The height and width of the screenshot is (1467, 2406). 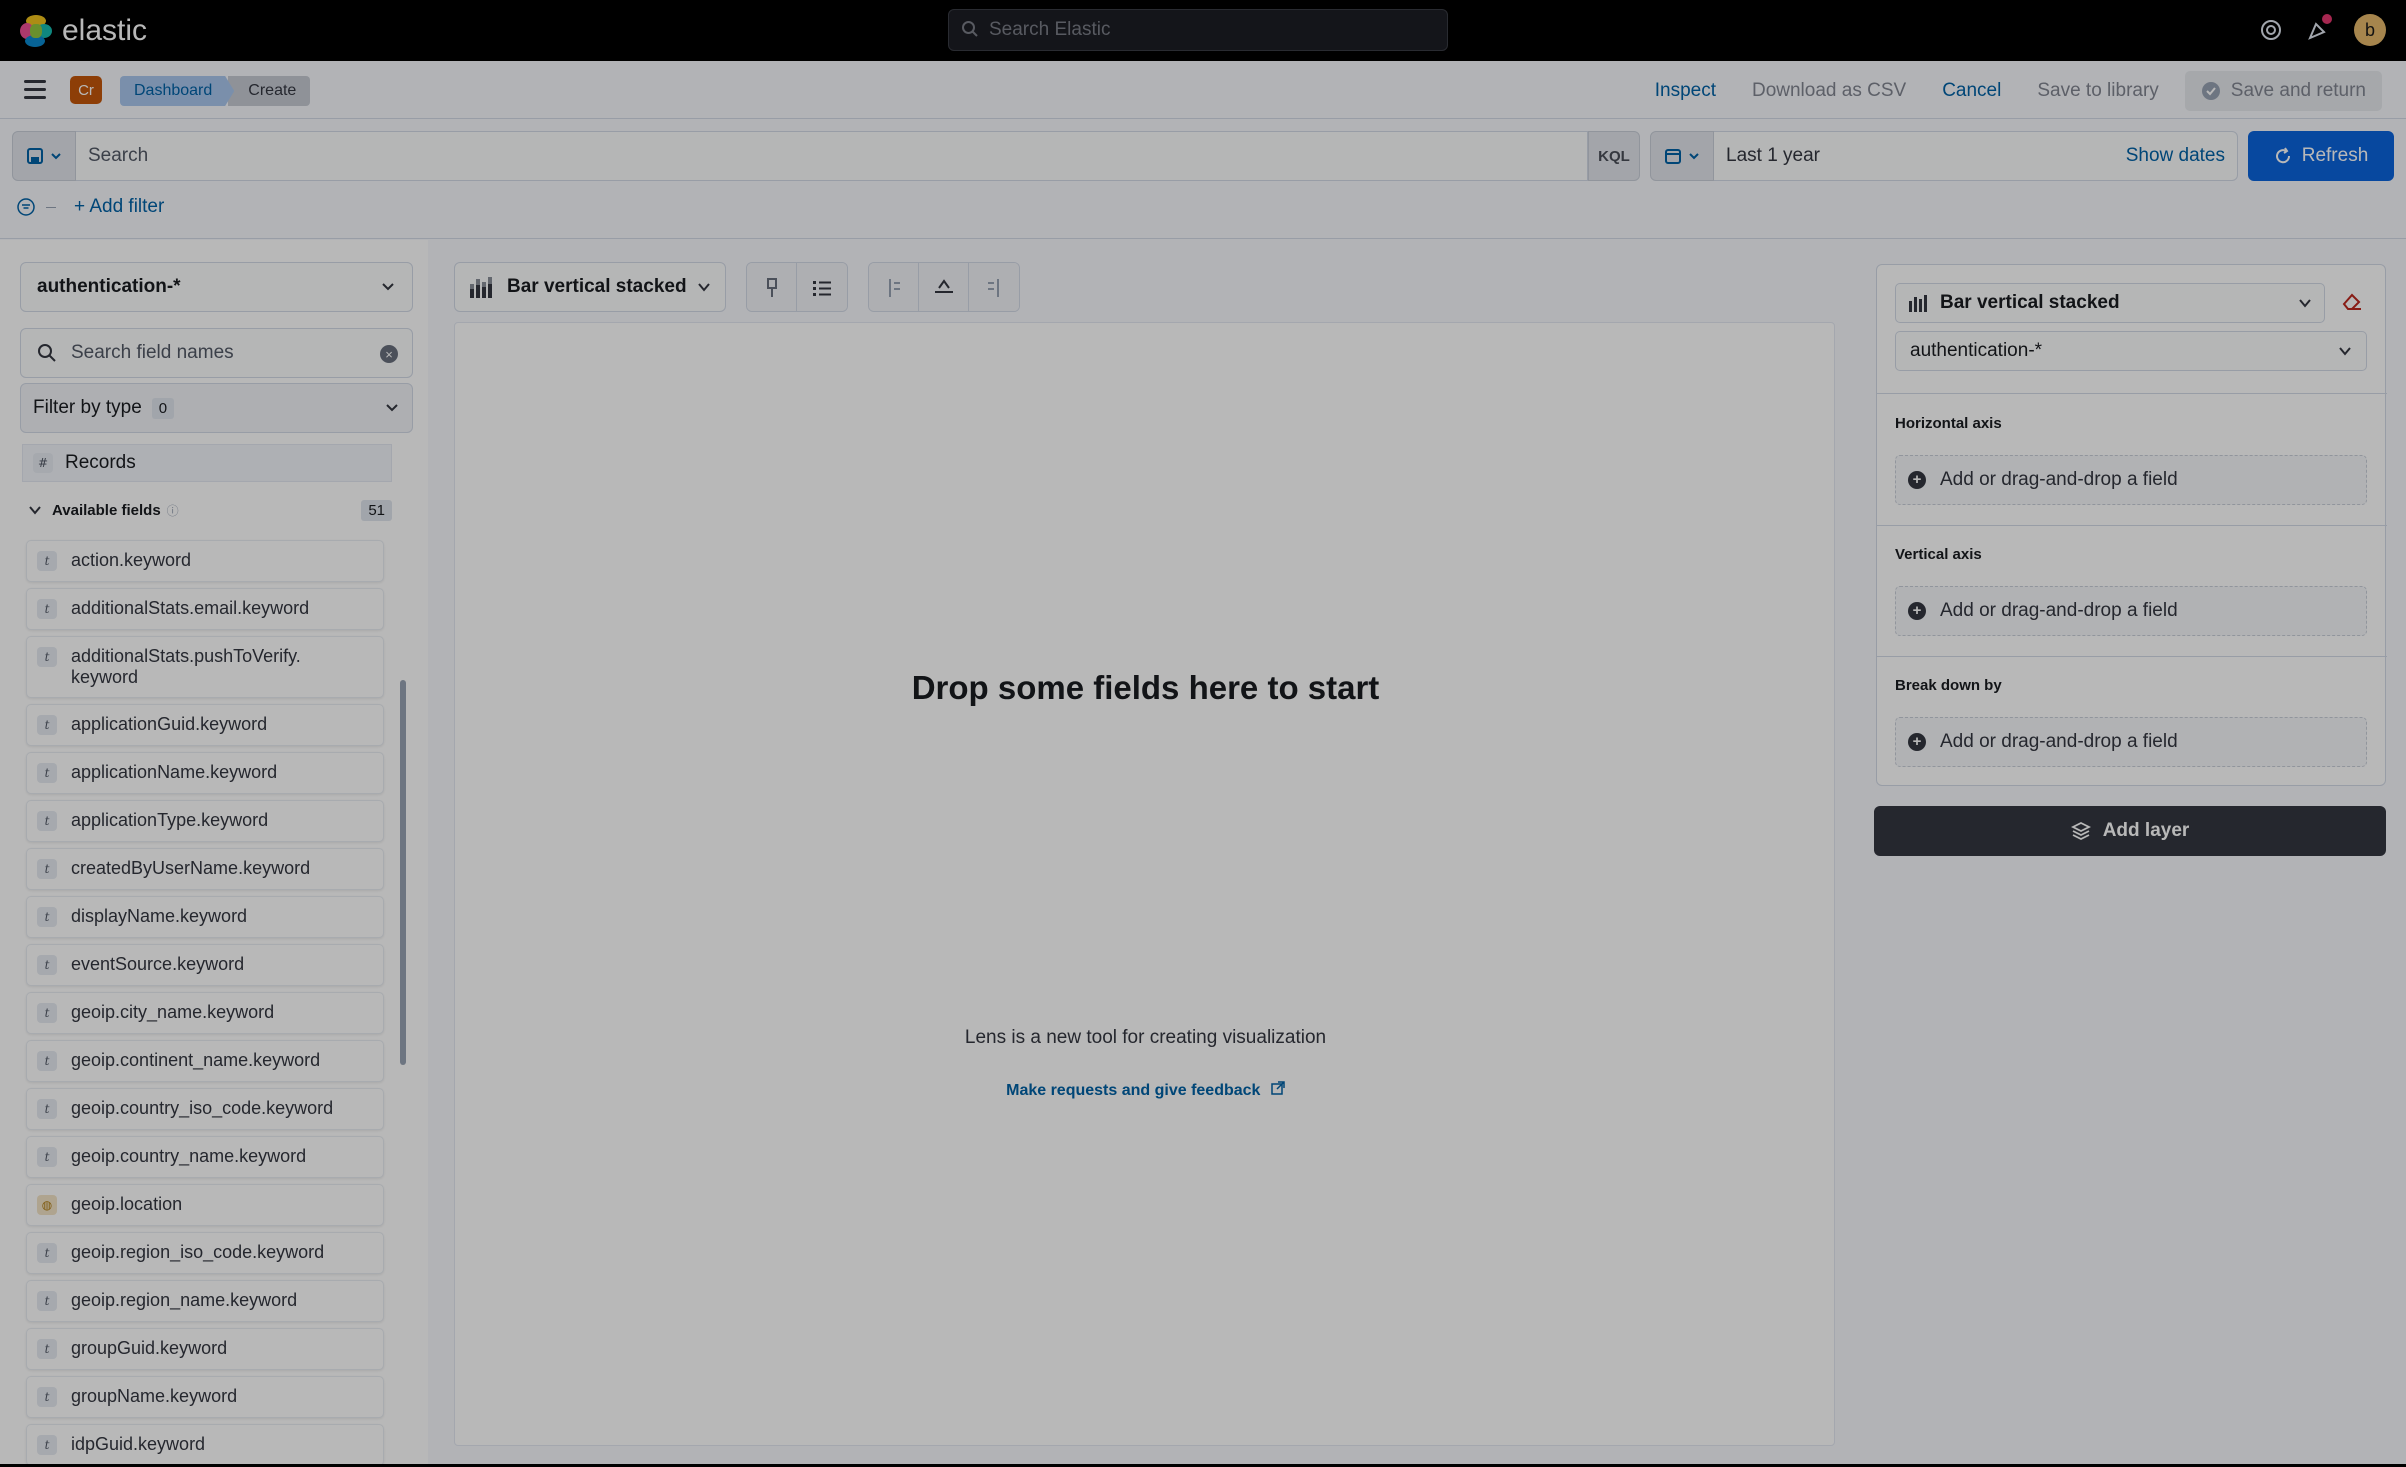 I want to click on feedback-link: Make requests and give feedback, so click(x=1145, y=1090).